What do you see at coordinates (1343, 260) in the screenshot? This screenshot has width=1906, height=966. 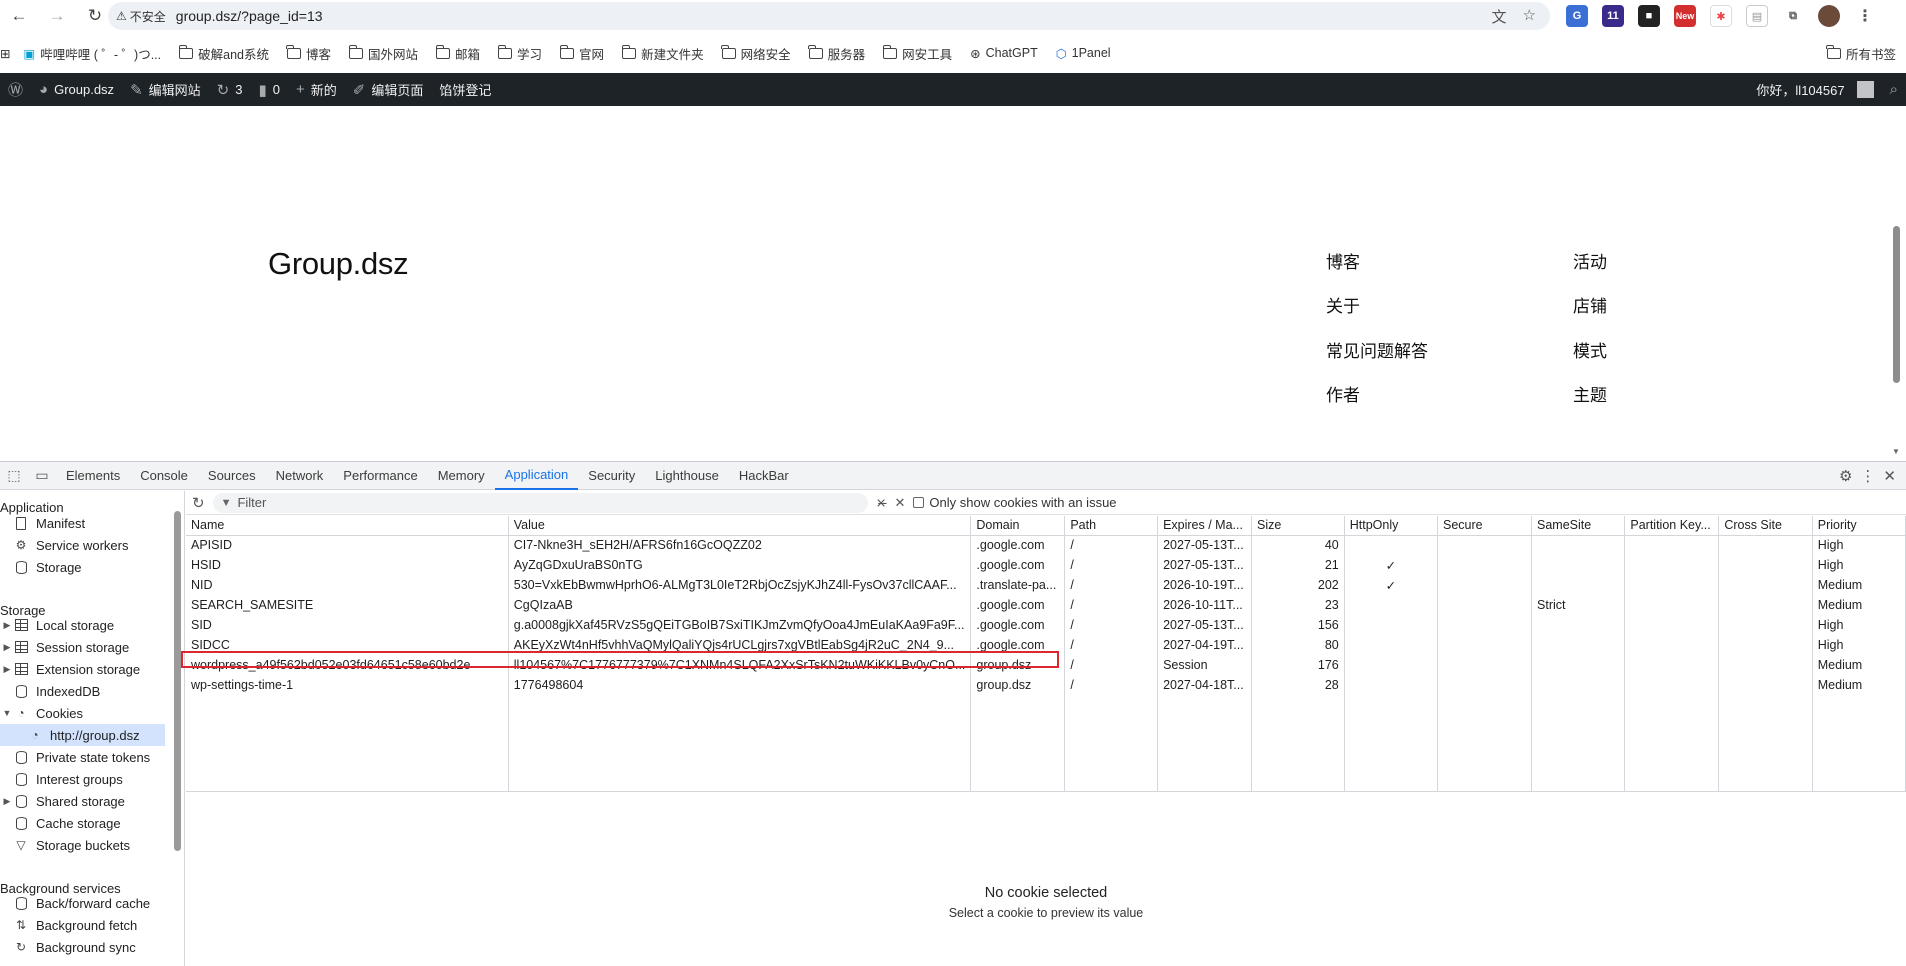 I see `menu-item: 博客` at bounding box center [1343, 260].